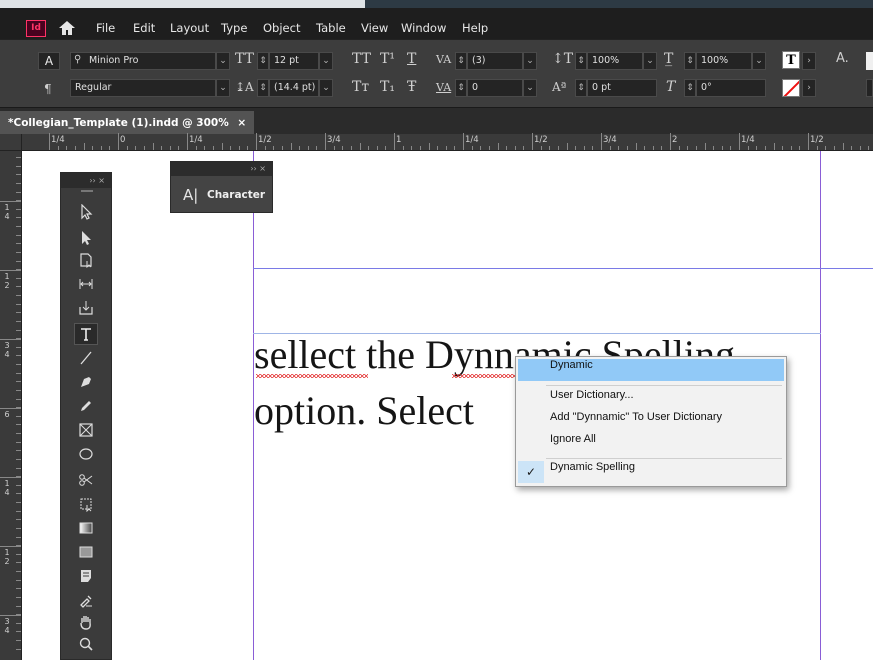 The height and width of the screenshot is (660, 873). I want to click on selection-tool-icon, so click(86, 212).